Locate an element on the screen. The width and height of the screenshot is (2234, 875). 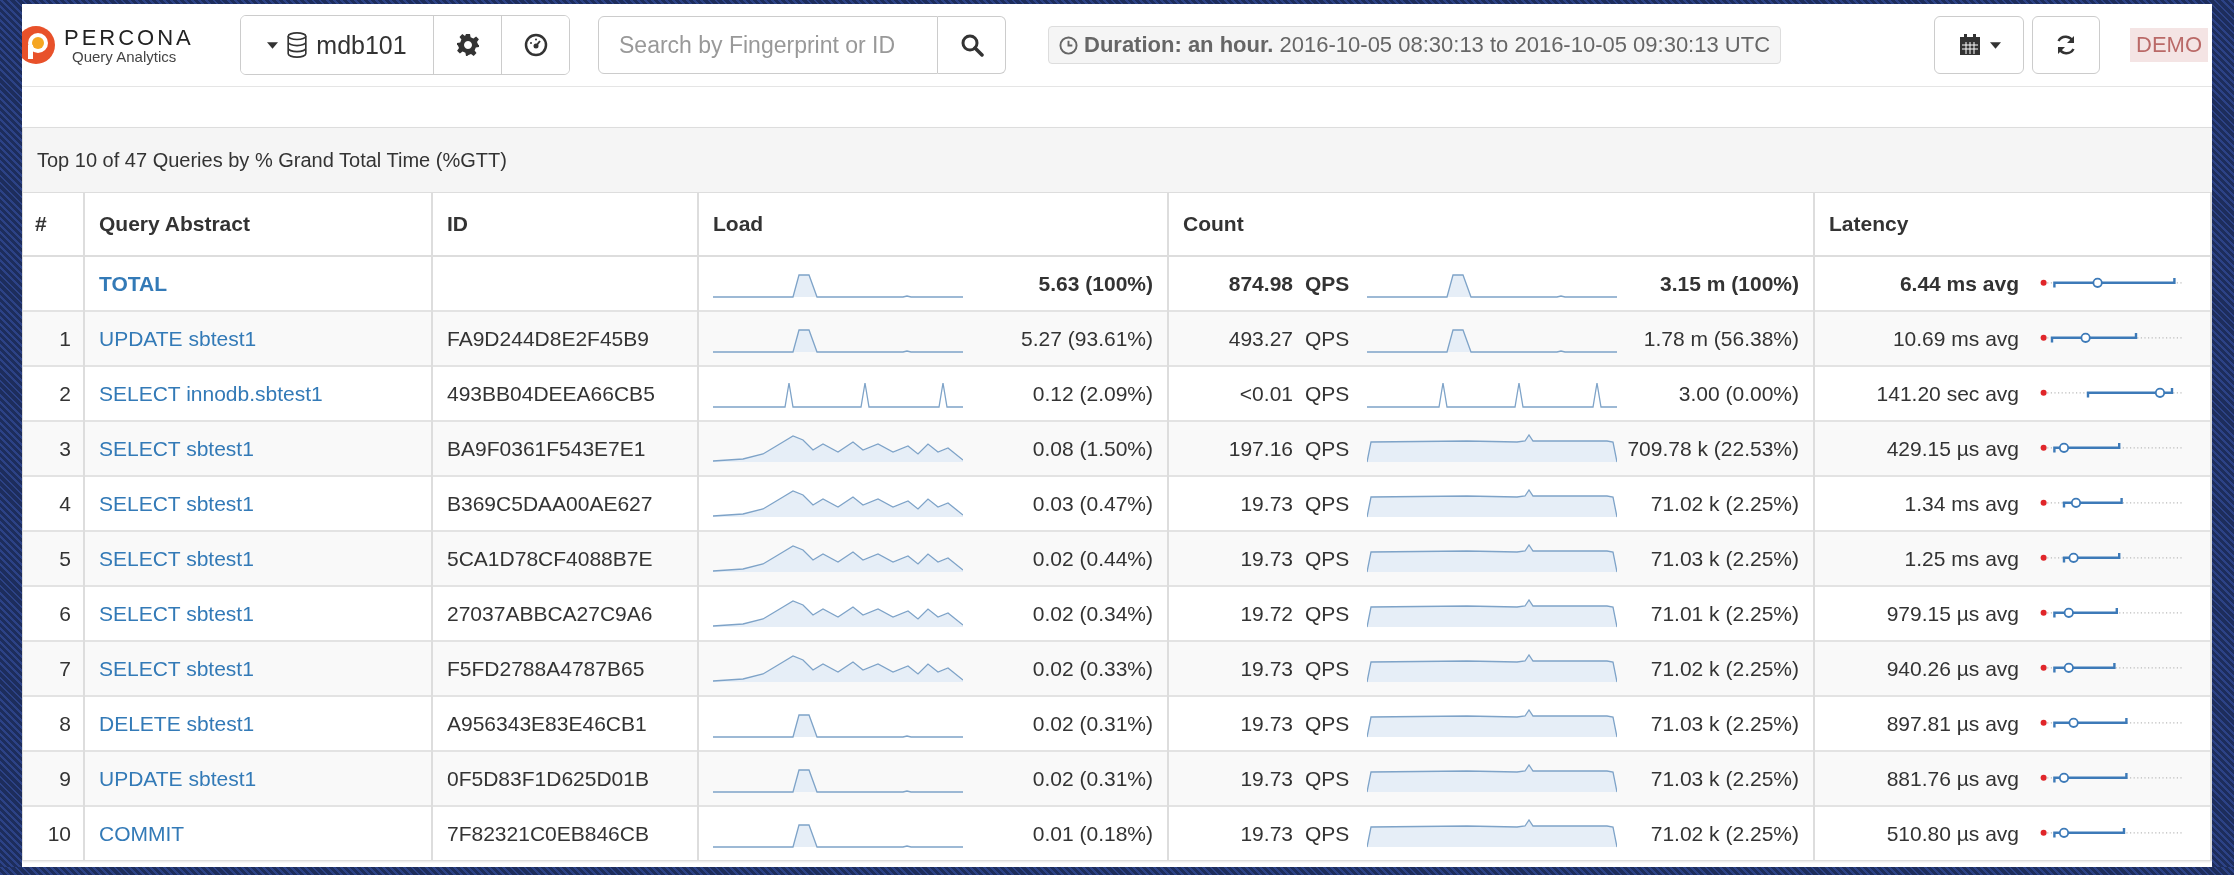
load-value: 0.01 (0.18%) is located at coordinates (1092, 833).